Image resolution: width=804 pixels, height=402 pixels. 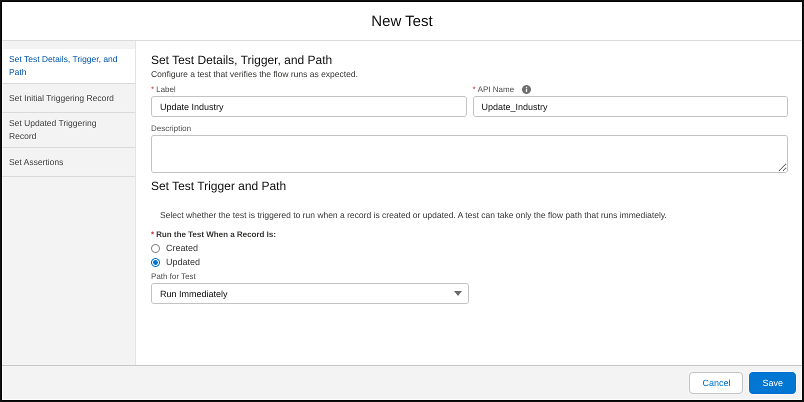 What do you see at coordinates (716, 383) in the screenshot?
I see `footer-button: Cancel` at bounding box center [716, 383].